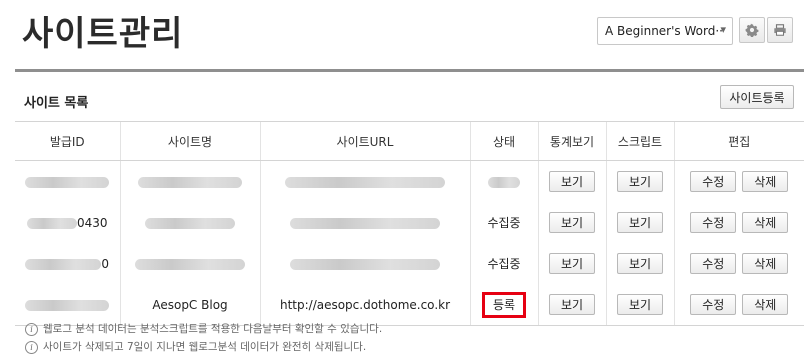 This screenshot has height=359, width=804. I want to click on note-text: 사이트가 삭제되고 7일이 지나면 웹로그분석 데이터가 완전히 삭제됩니다., so click(205, 347).